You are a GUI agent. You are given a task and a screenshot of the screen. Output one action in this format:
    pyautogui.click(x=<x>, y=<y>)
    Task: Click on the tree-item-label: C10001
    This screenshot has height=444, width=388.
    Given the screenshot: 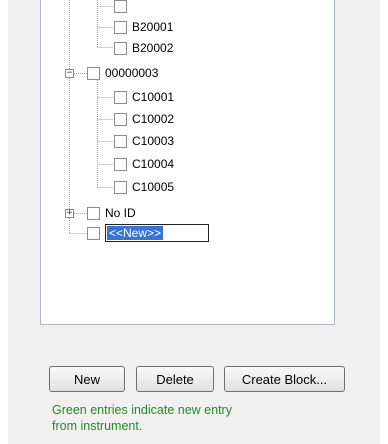 What is the action you would take?
    pyautogui.click(x=153, y=97)
    